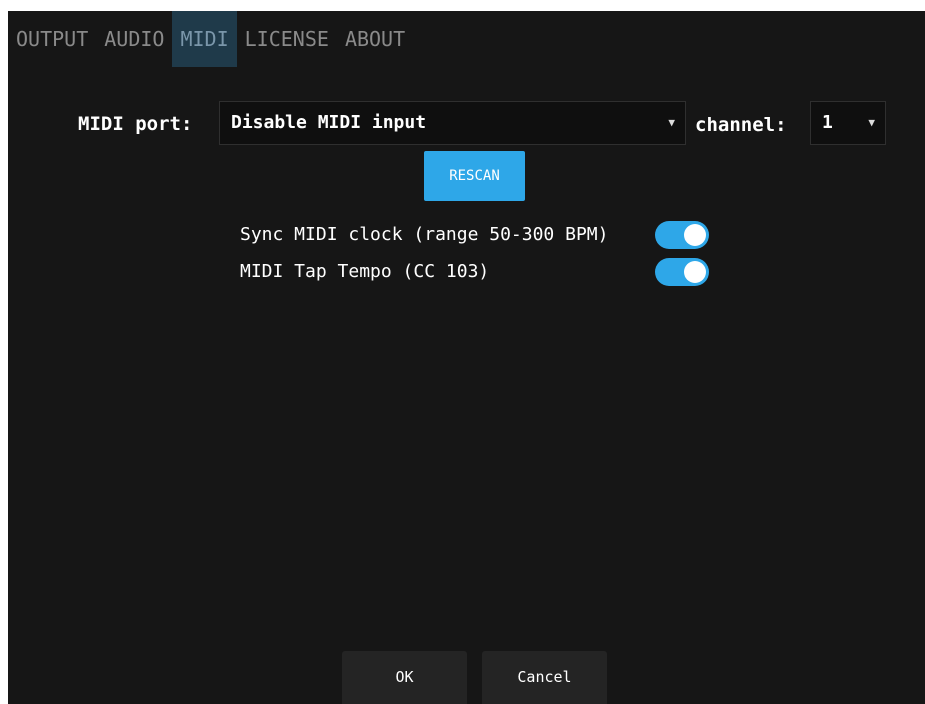 This screenshot has width=925, height=704. I want to click on ok-button: OK, so click(404, 677).